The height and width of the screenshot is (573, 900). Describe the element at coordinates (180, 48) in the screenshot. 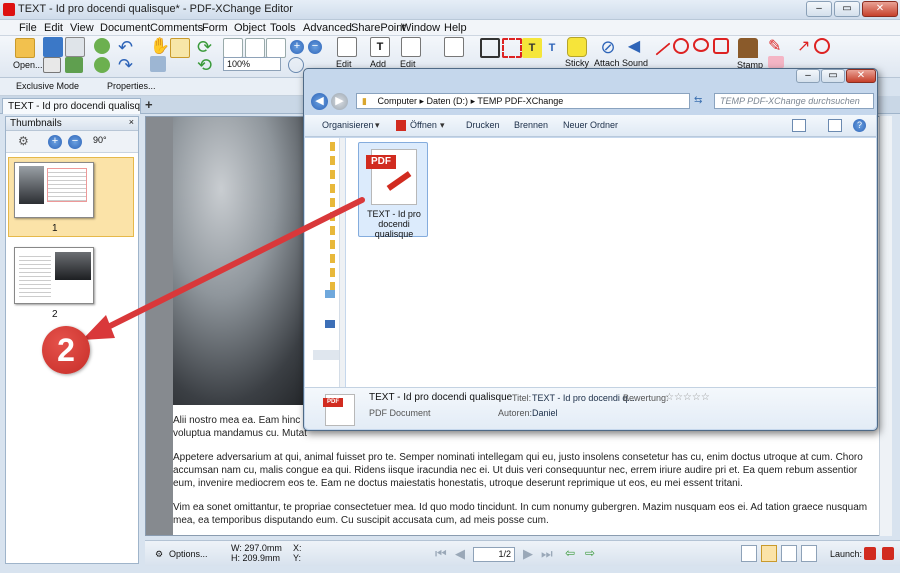

I see `select-text-icon` at that location.